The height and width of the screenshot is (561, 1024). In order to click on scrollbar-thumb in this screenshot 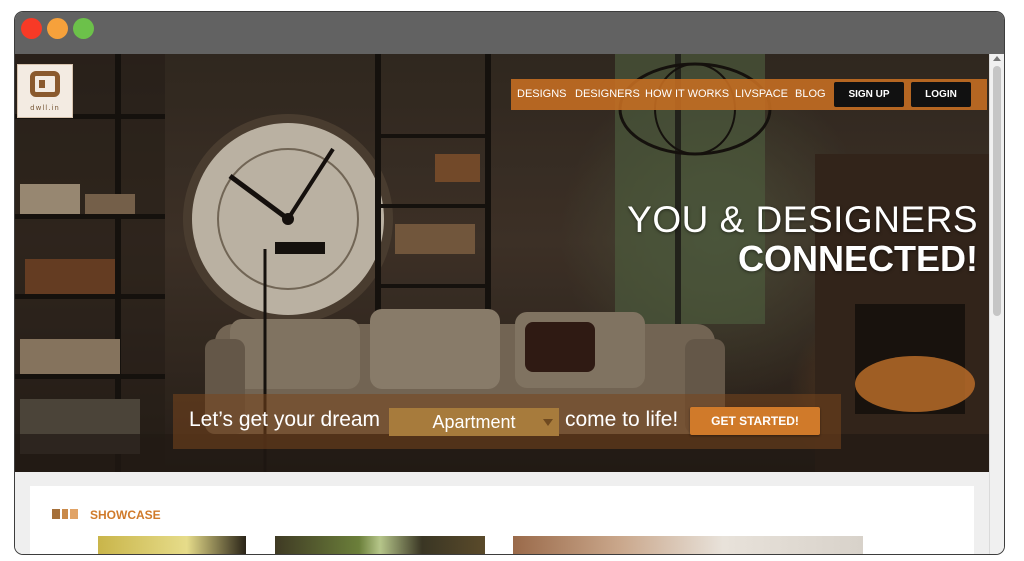, I will do `click(997, 191)`.